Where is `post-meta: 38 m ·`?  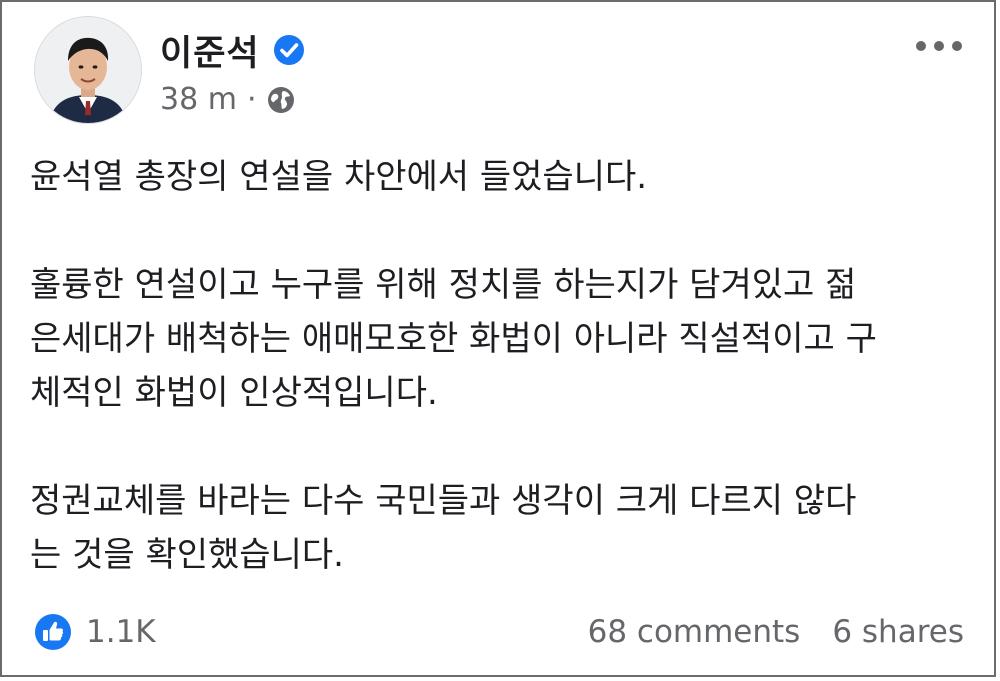
post-meta: 38 m · is located at coordinates (233, 99).